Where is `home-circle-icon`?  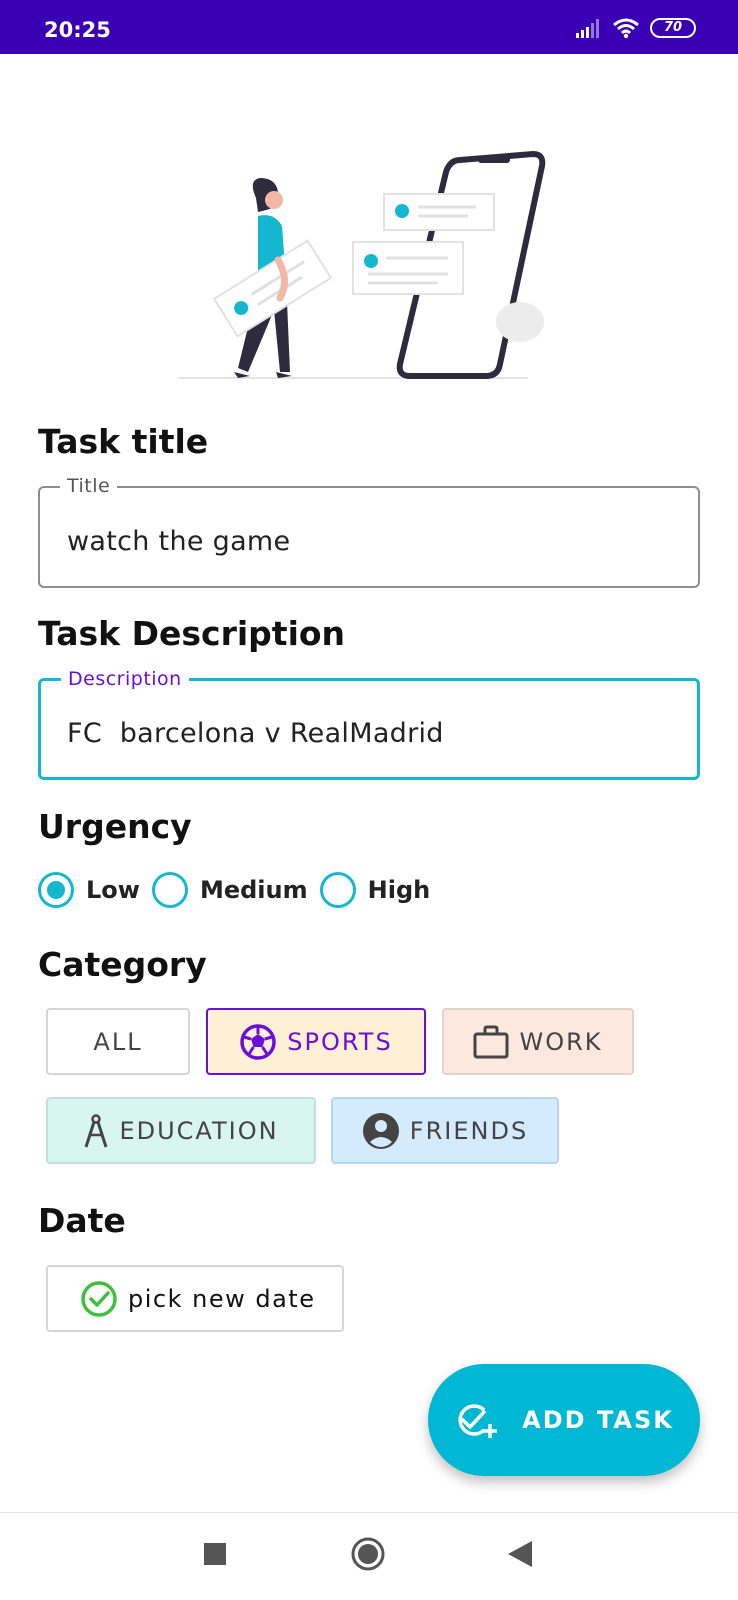 home-circle-icon is located at coordinates (368, 1554).